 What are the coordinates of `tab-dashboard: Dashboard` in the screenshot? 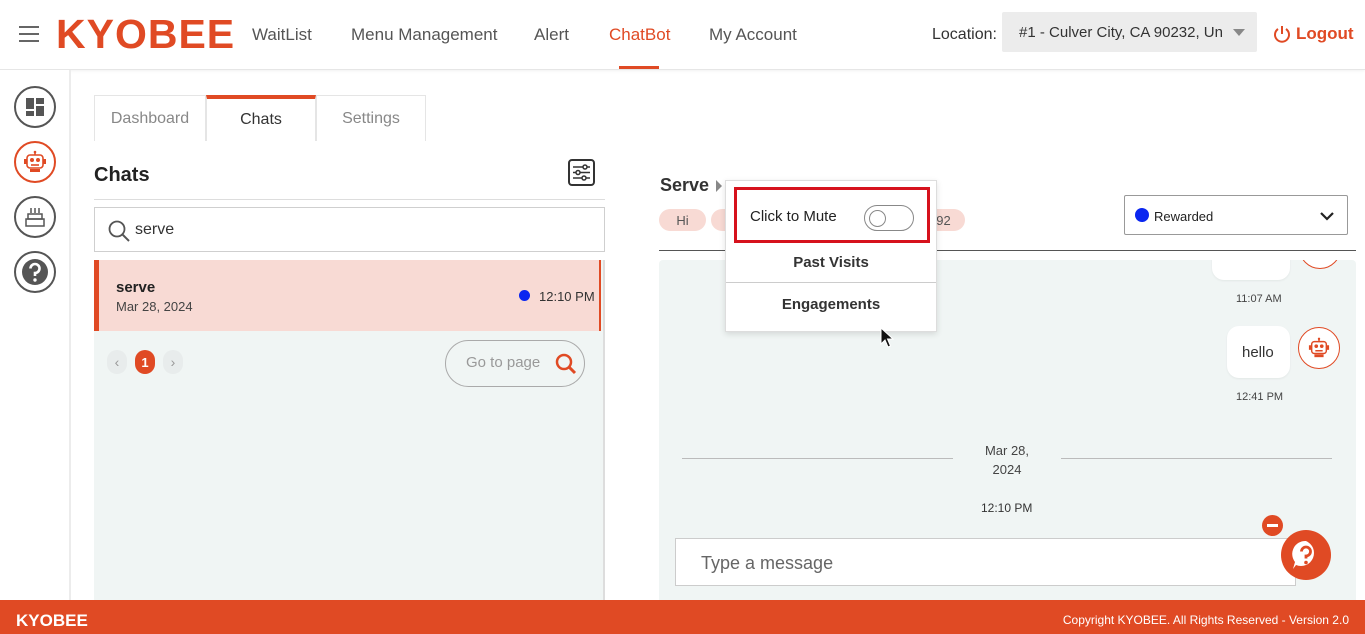 It's located at (150, 118).